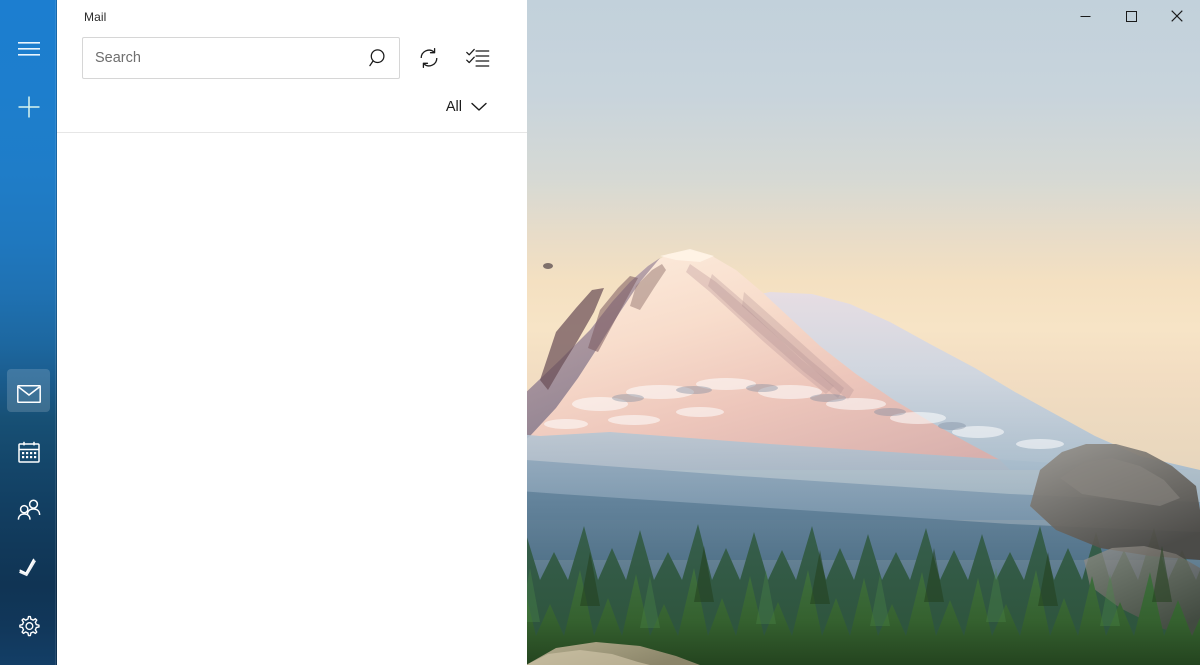  Describe the element at coordinates (28, 332) in the screenshot. I see `navigation-rail` at that location.